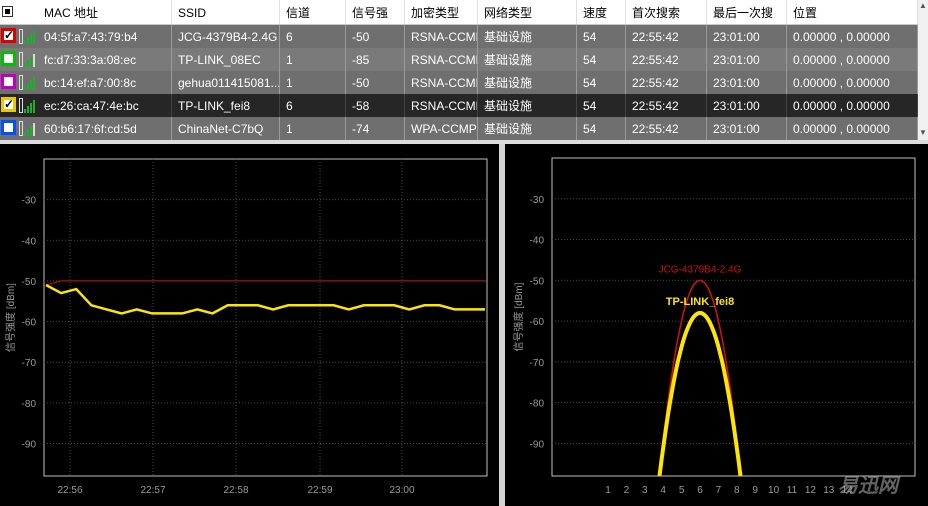  I want to click on scroll-down-icon: ▼, so click(923, 133).